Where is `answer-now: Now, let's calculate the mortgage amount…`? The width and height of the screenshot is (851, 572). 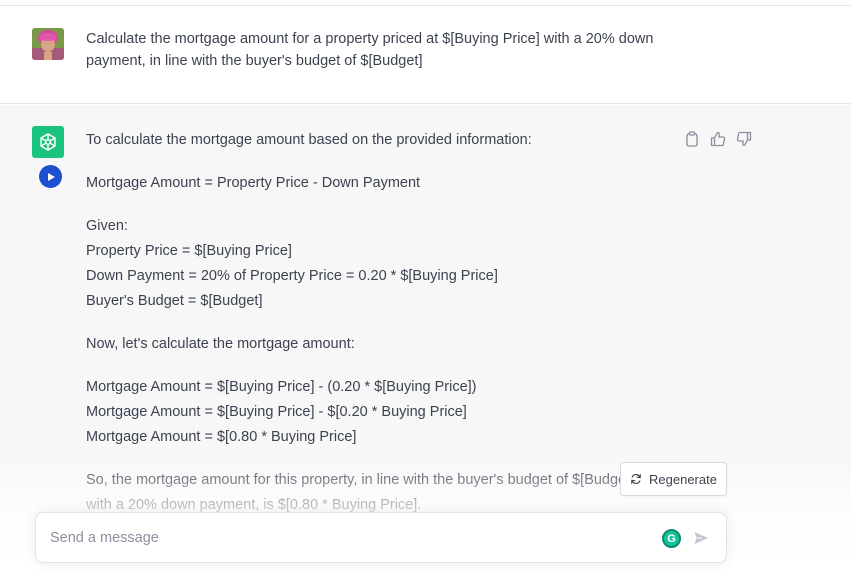 answer-now: Now, let's calculate the mortgage amount… is located at coordinates (220, 344).